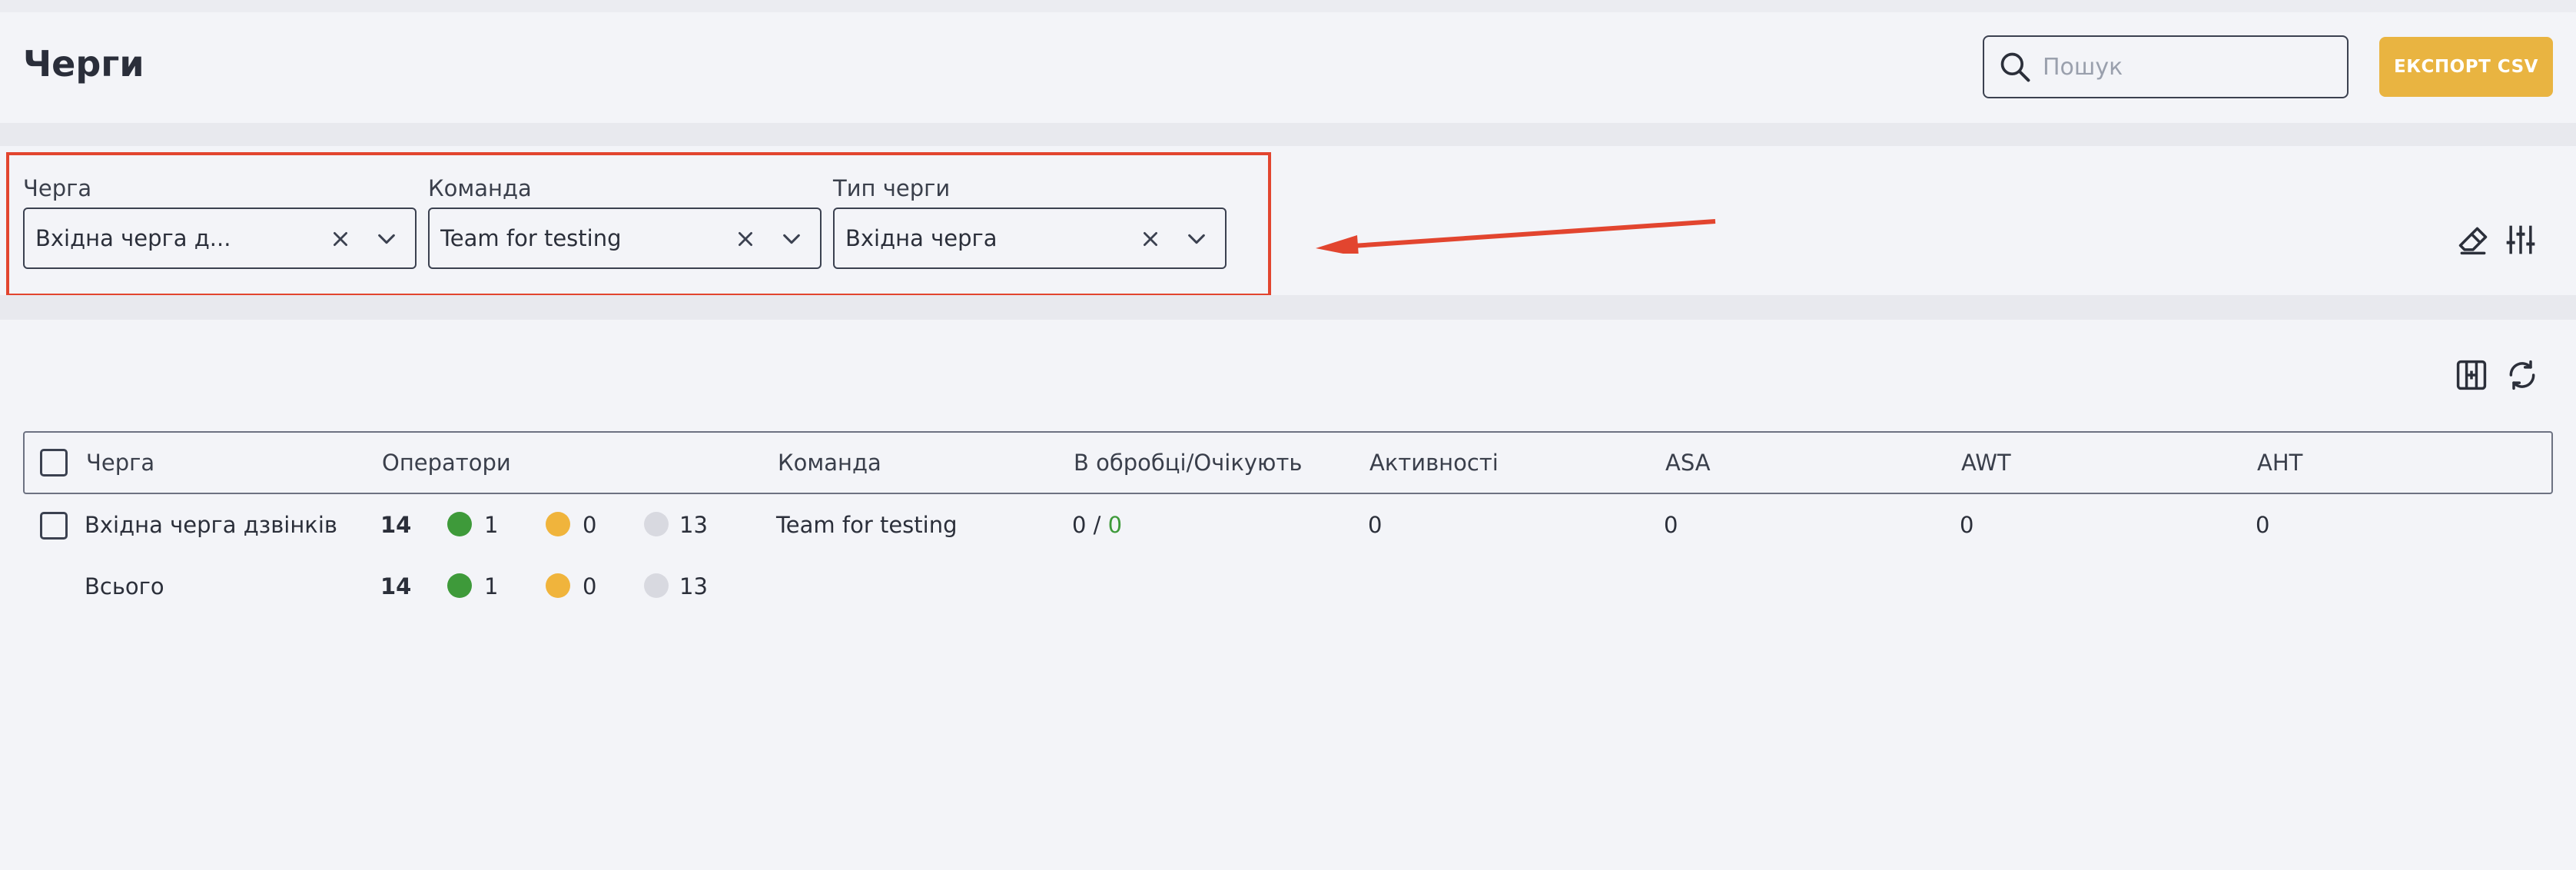 The height and width of the screenshot is (870, 2576). What do you see at coordinates (1188, 463) in the screenshot?
I see `column-header-in-progress-waiting: В обробці/Очікують` at bounding box center [1188, 463].